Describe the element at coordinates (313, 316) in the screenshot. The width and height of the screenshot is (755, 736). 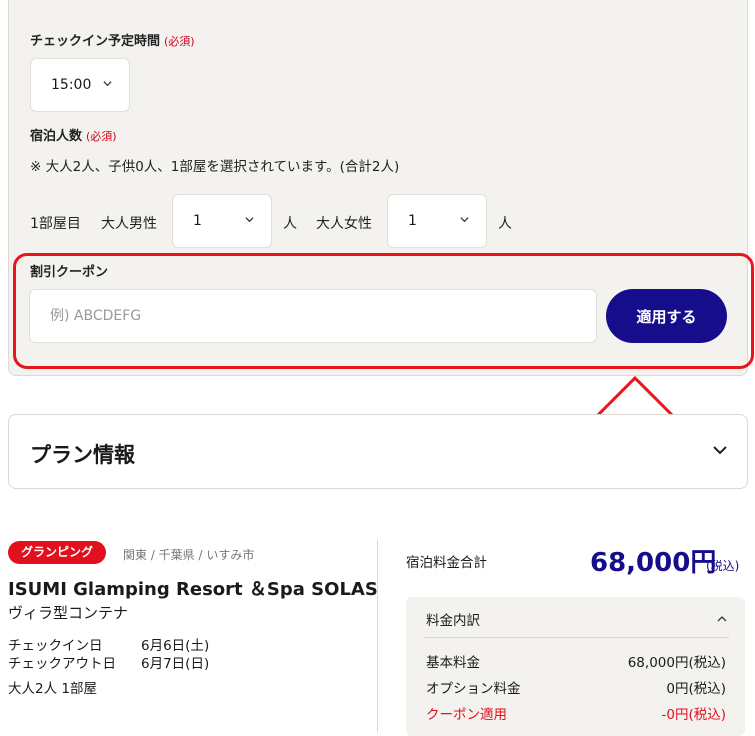
I see `coupon-input` at that location.